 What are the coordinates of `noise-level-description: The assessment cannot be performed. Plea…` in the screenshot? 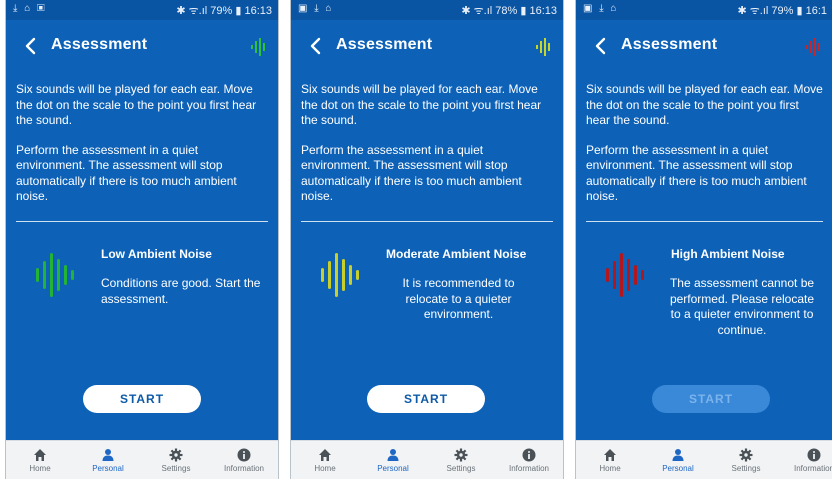 It's located at (742, 306).